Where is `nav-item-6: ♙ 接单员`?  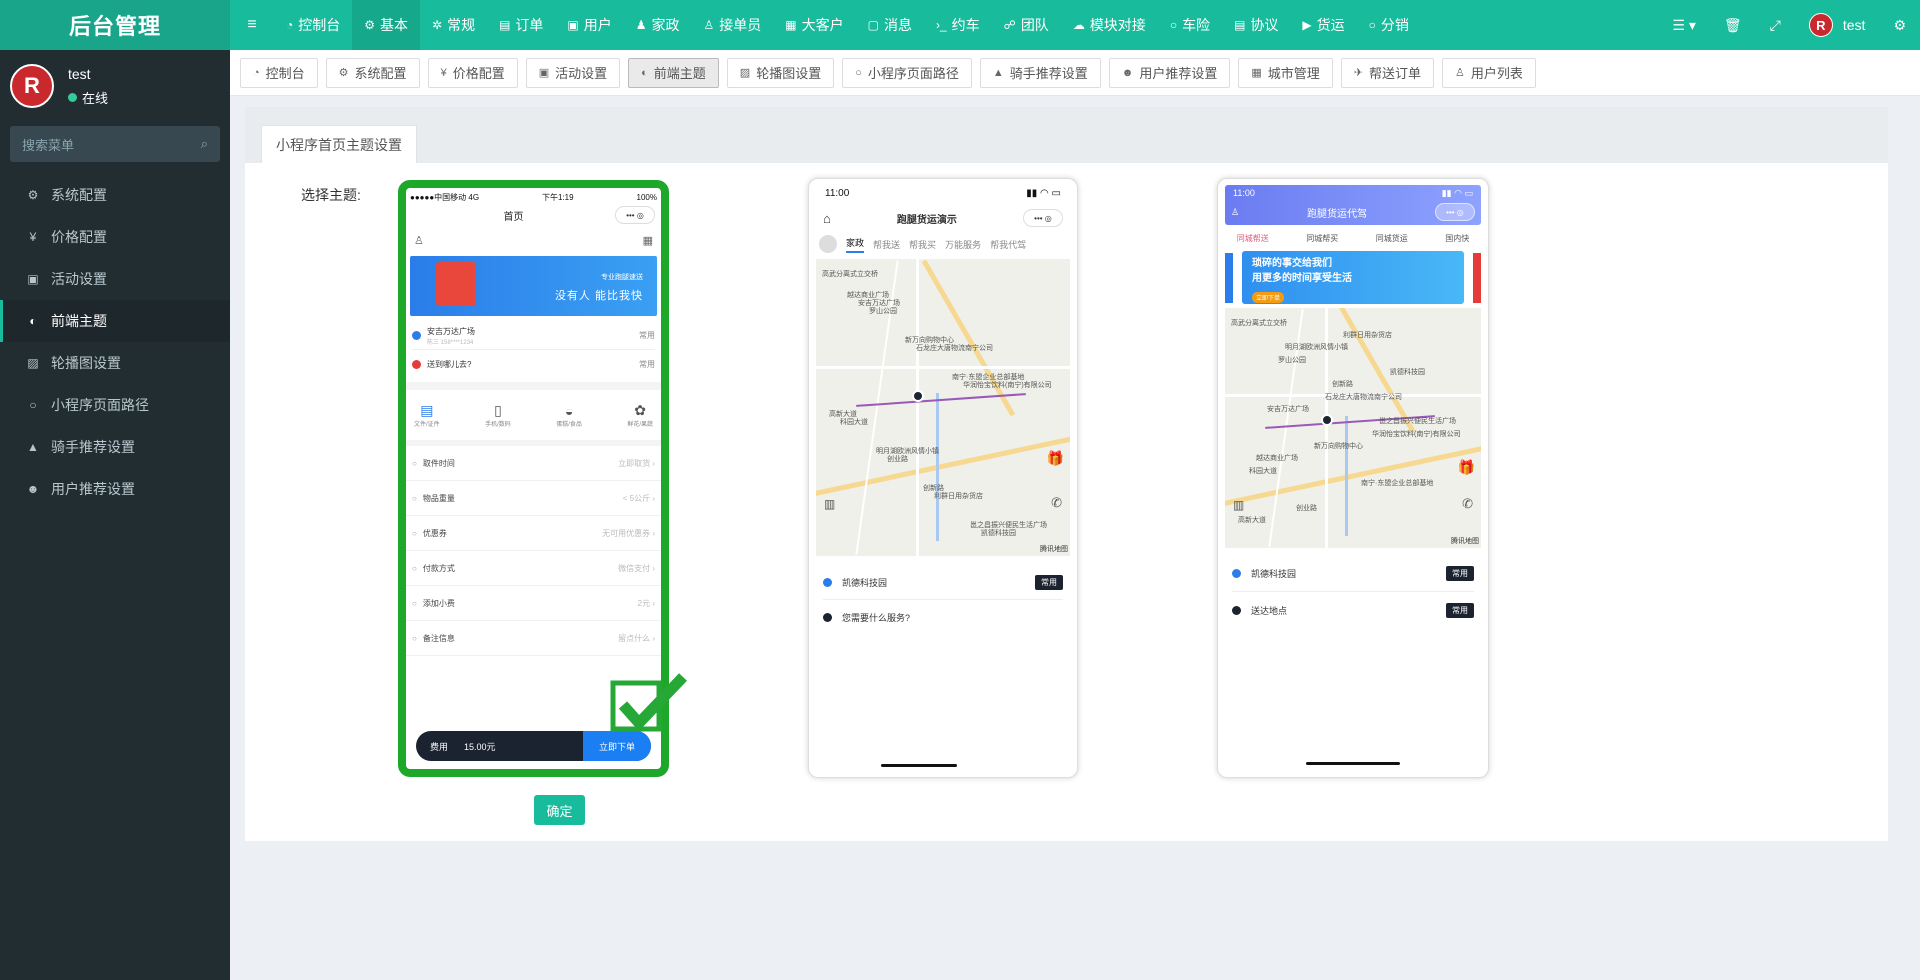 nav-item-6: ♙ 接单员 is located at coordinates (733, 25).